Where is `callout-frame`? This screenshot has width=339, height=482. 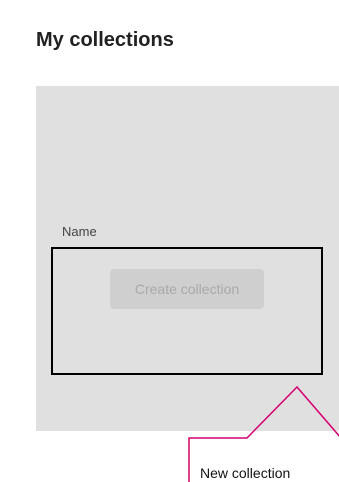 callout-frame is located at coordinates (263, 433).